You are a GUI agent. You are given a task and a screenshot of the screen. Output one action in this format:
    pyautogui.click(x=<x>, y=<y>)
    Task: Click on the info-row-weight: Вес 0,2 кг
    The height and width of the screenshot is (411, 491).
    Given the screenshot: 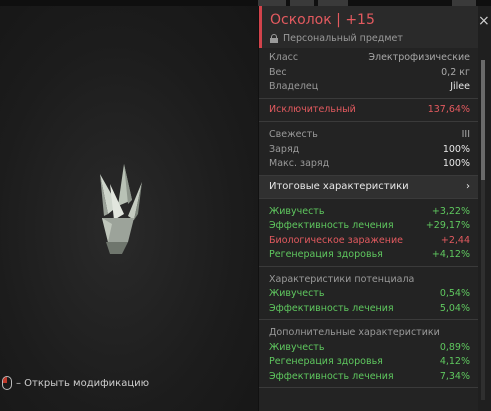 What is the action you would take?
    pyautogui.click(x=369, y=73)
    